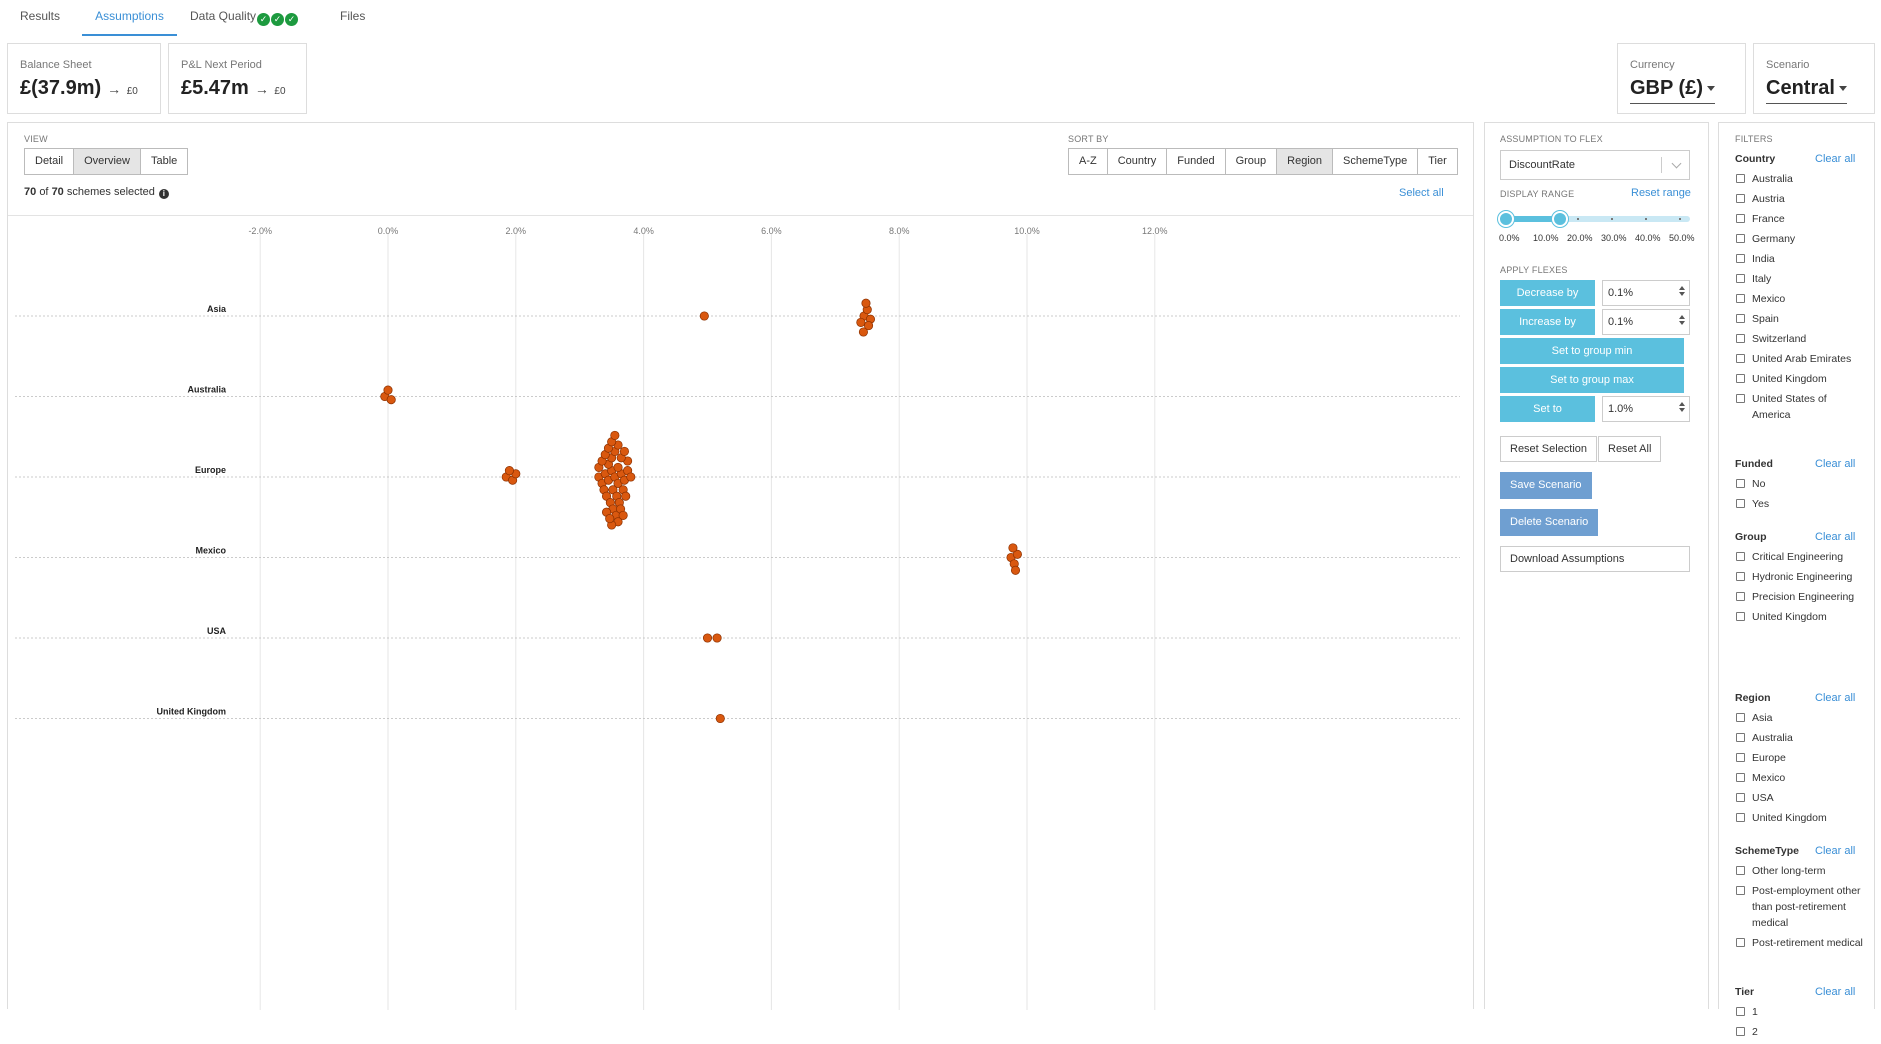  What do you see at coordinates (1800, 758) in the screenshot?
I see `filter-option: Europe` at bounding box center [1800, 758].